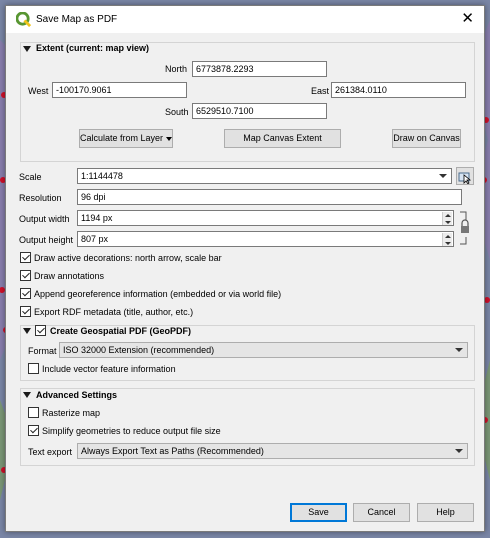 The width and height of the screenshot is (490, 538). I want to click on vector-info-label: Include vector feature information, so click(109, 369).